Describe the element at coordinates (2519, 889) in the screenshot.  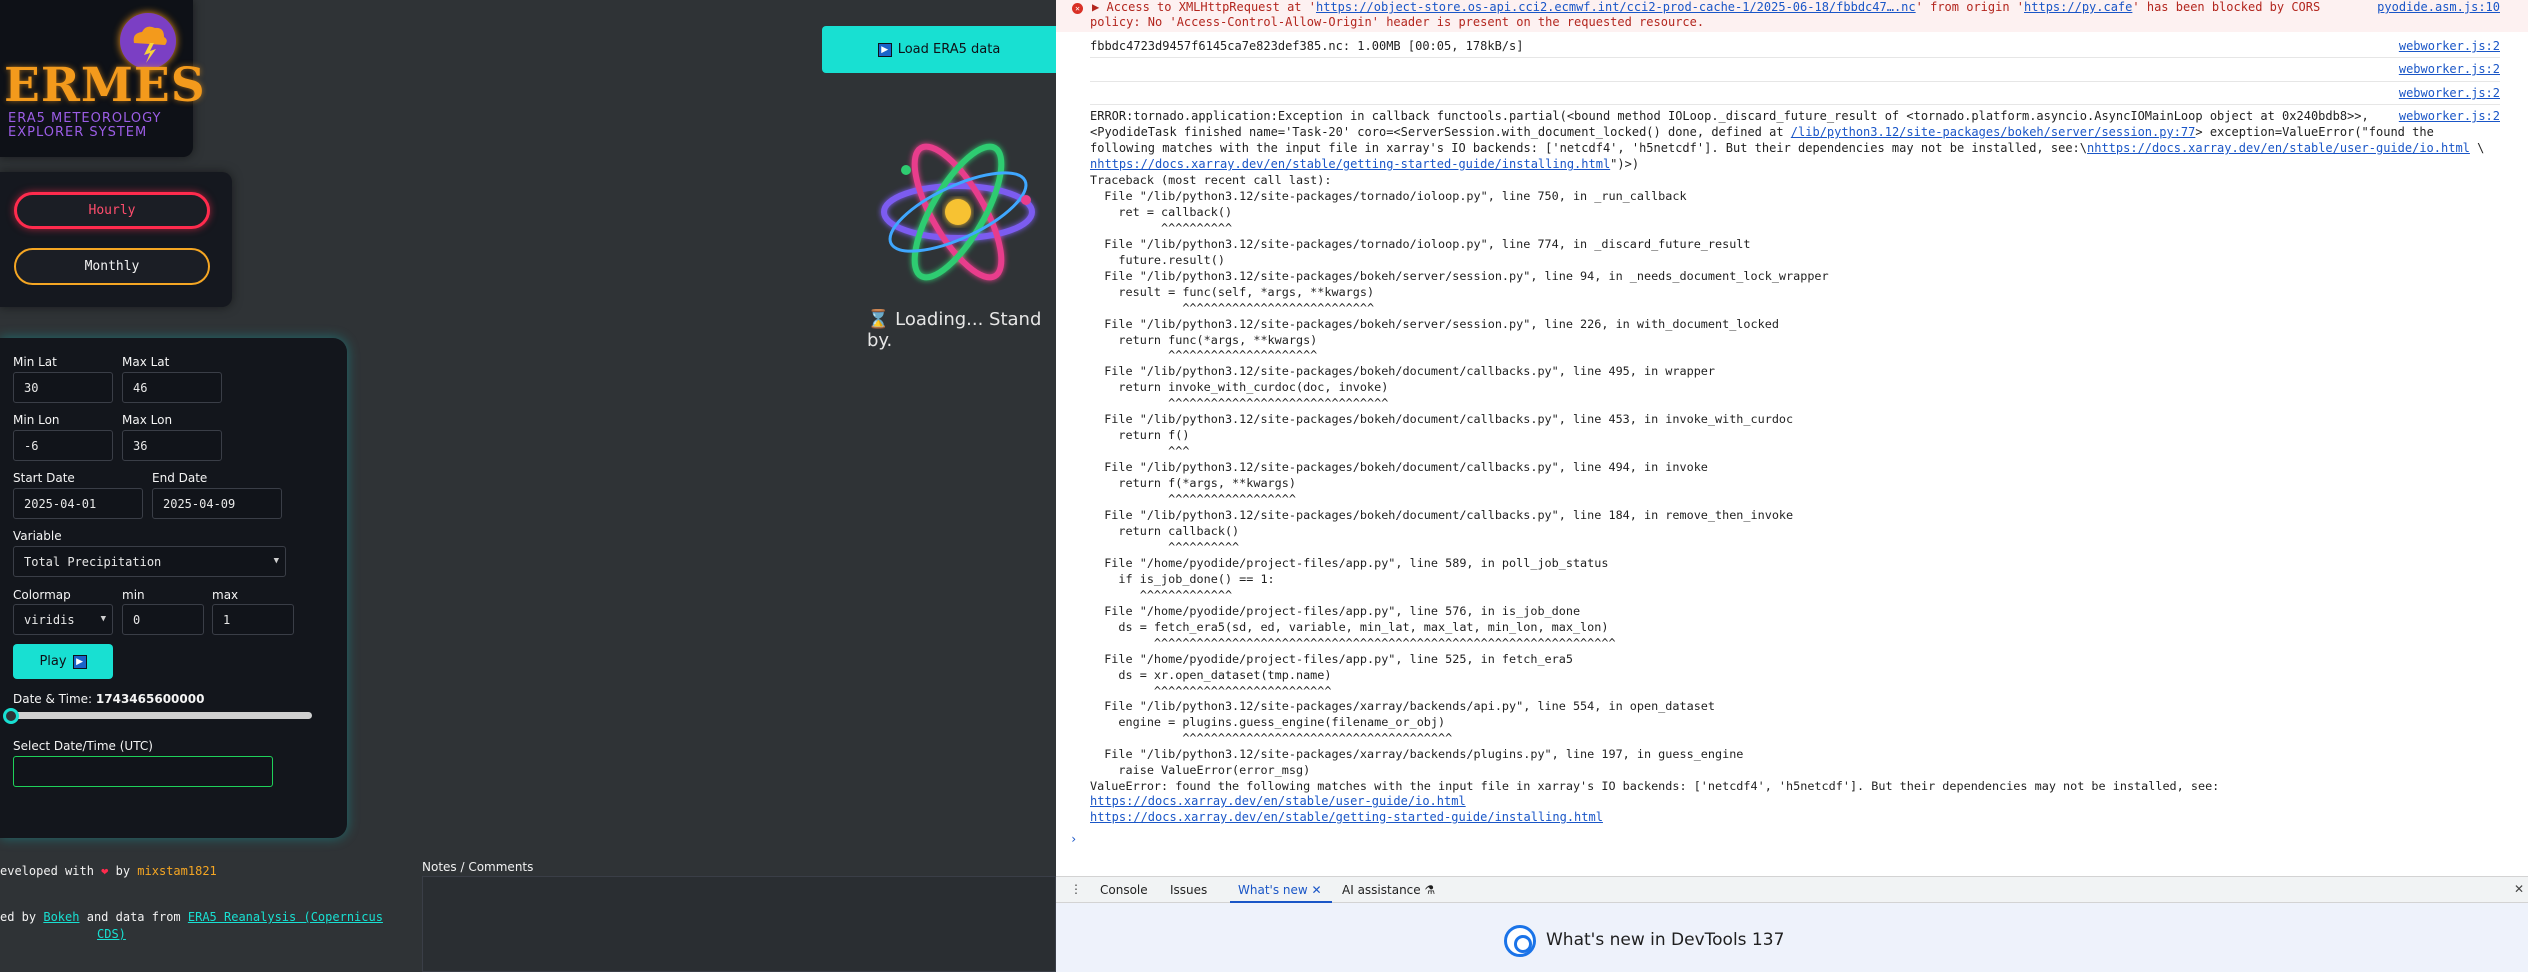
I see `close-drawer-icon: ✕` at that location.